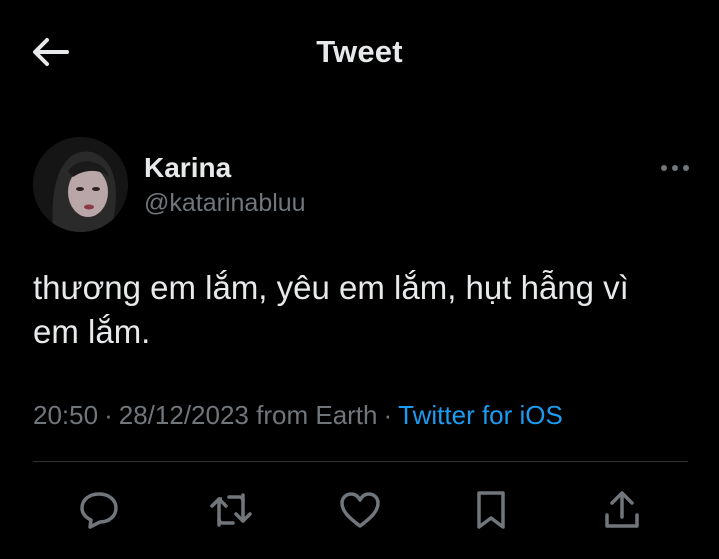 This screenshot has width=719, height=559. I want to click on tweet-time: 20:50, so click(65, 415).